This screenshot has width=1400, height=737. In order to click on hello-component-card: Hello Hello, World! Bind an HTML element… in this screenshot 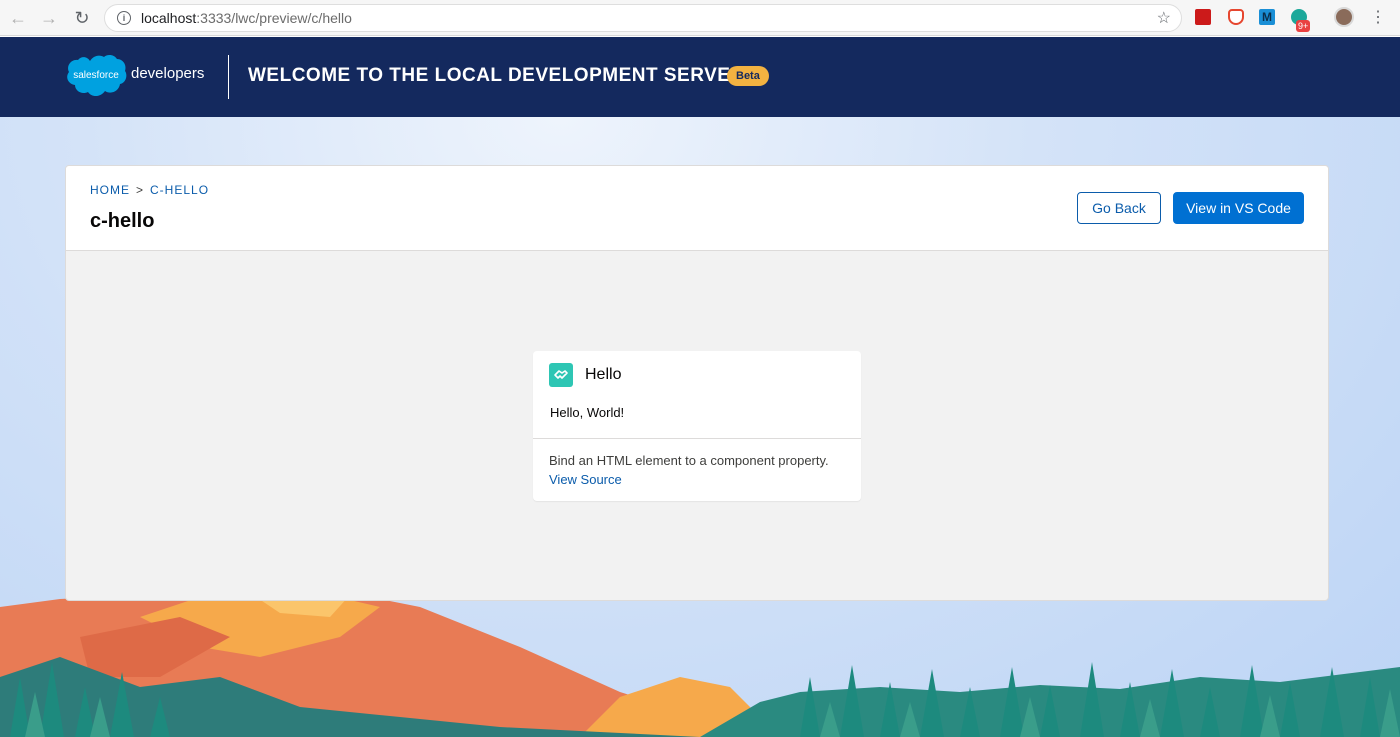, I will do `click(697, 426)`.